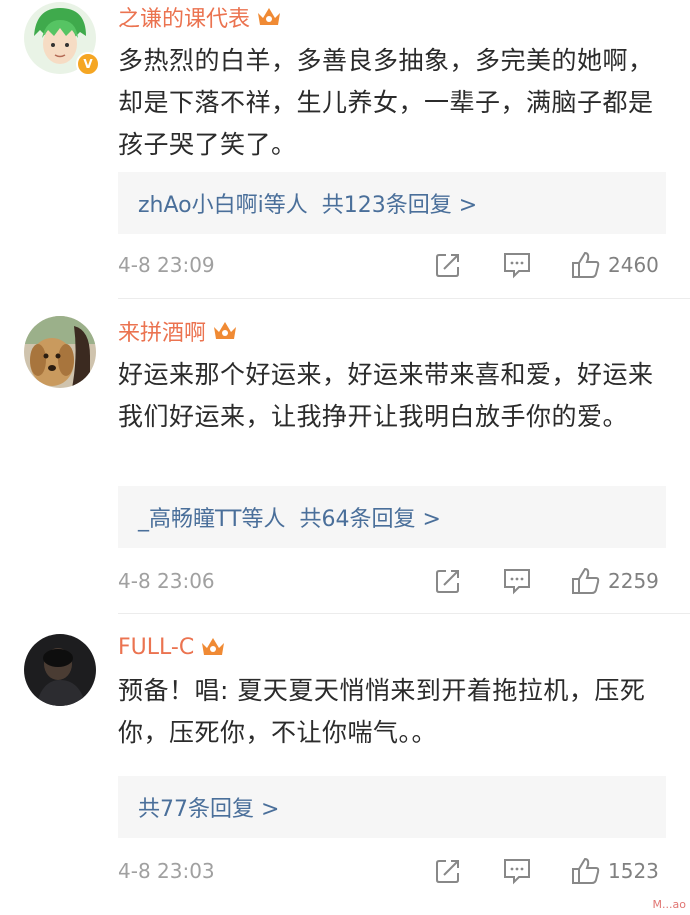 The width and height of the screenshot is (690, 915). What do you see at coordinates (156, 647) in the screenshot?
I see `username: FULL-C` at bounding box center [156, 647].